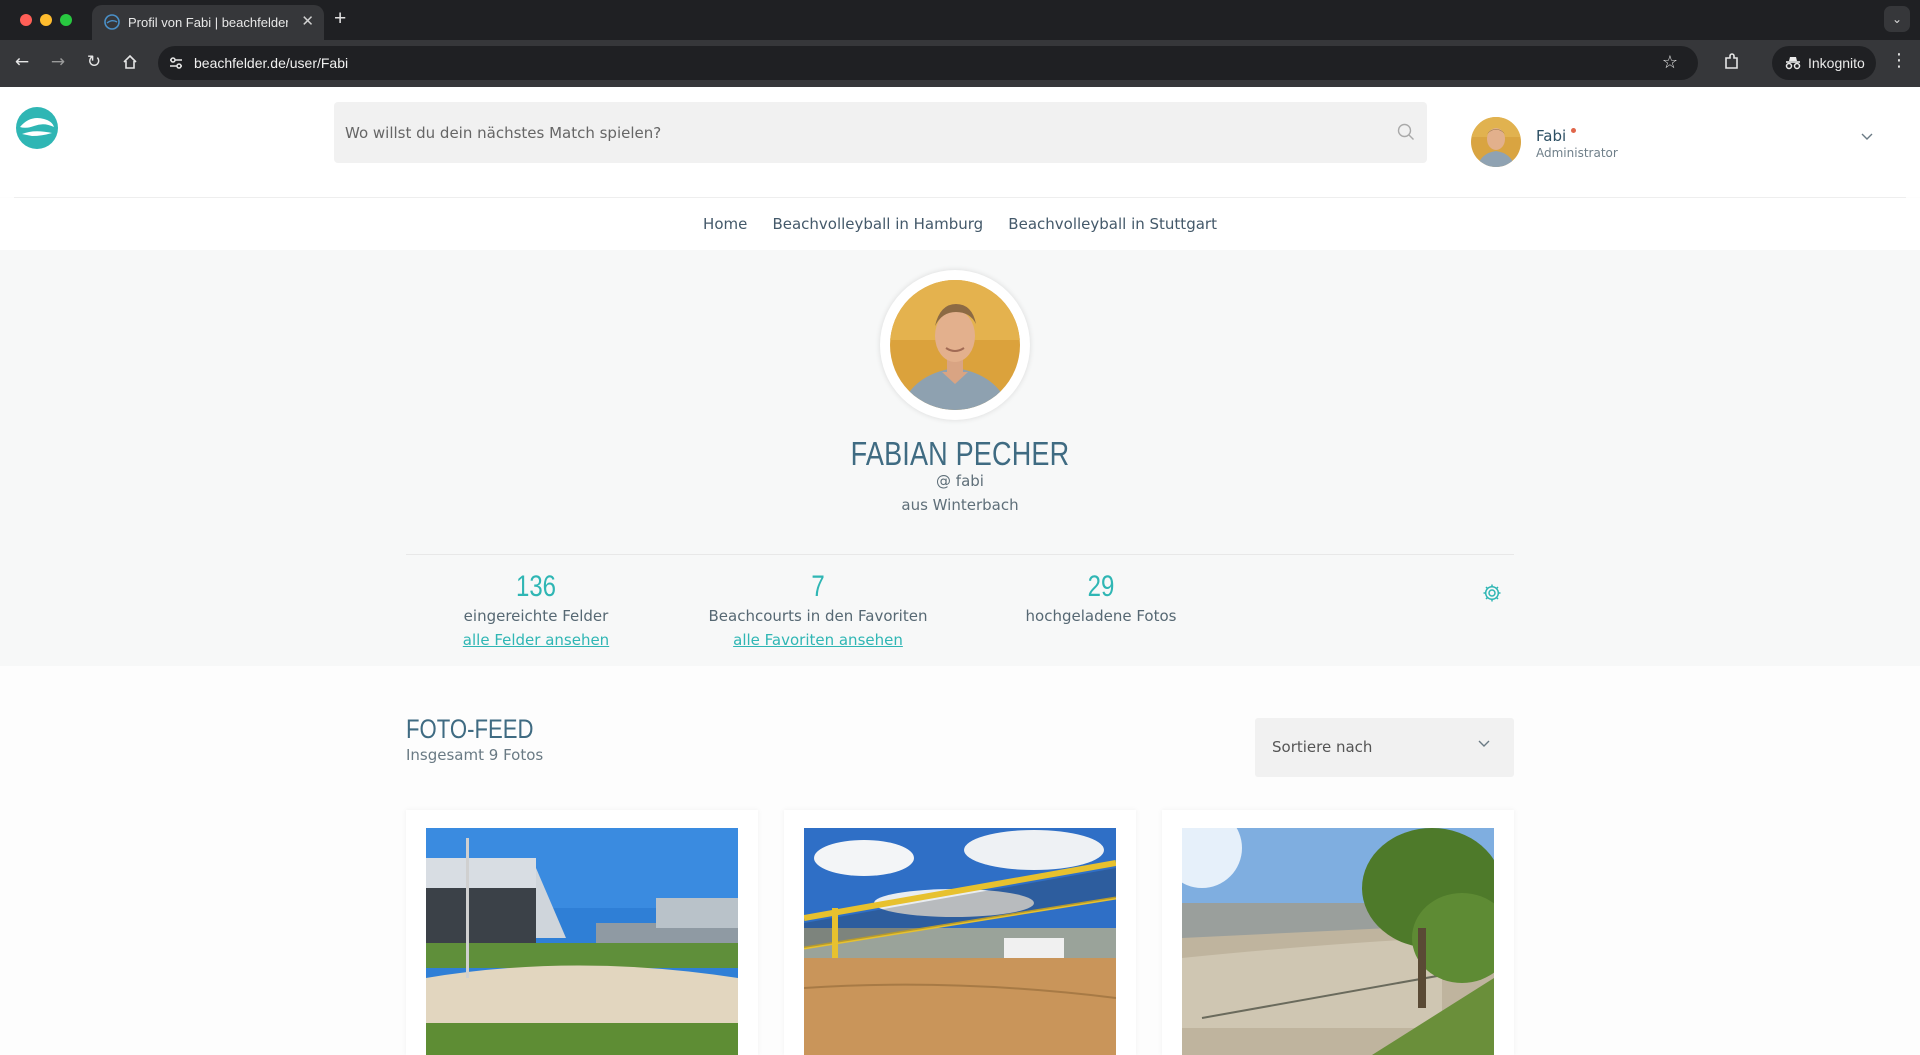  I want to click on site-header: Fabi Administrator, so click(960, 142).